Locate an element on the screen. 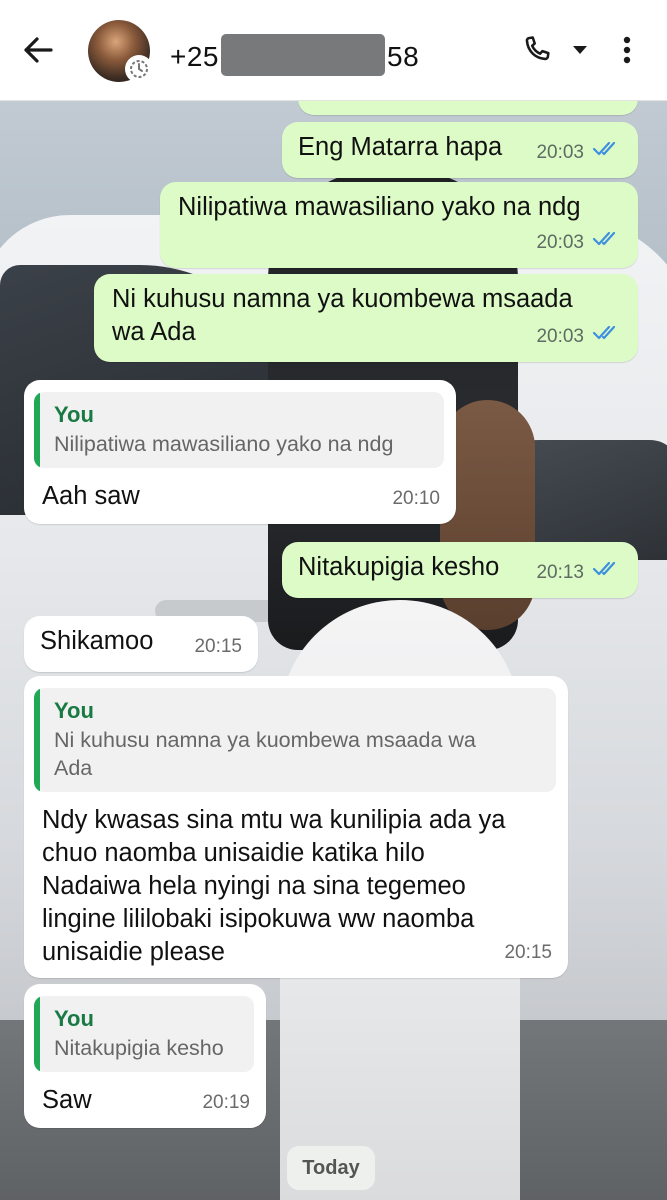  message-bubble-outgoing: Nitakupigia kesho 20:13 is located at coordinates (460, 570).